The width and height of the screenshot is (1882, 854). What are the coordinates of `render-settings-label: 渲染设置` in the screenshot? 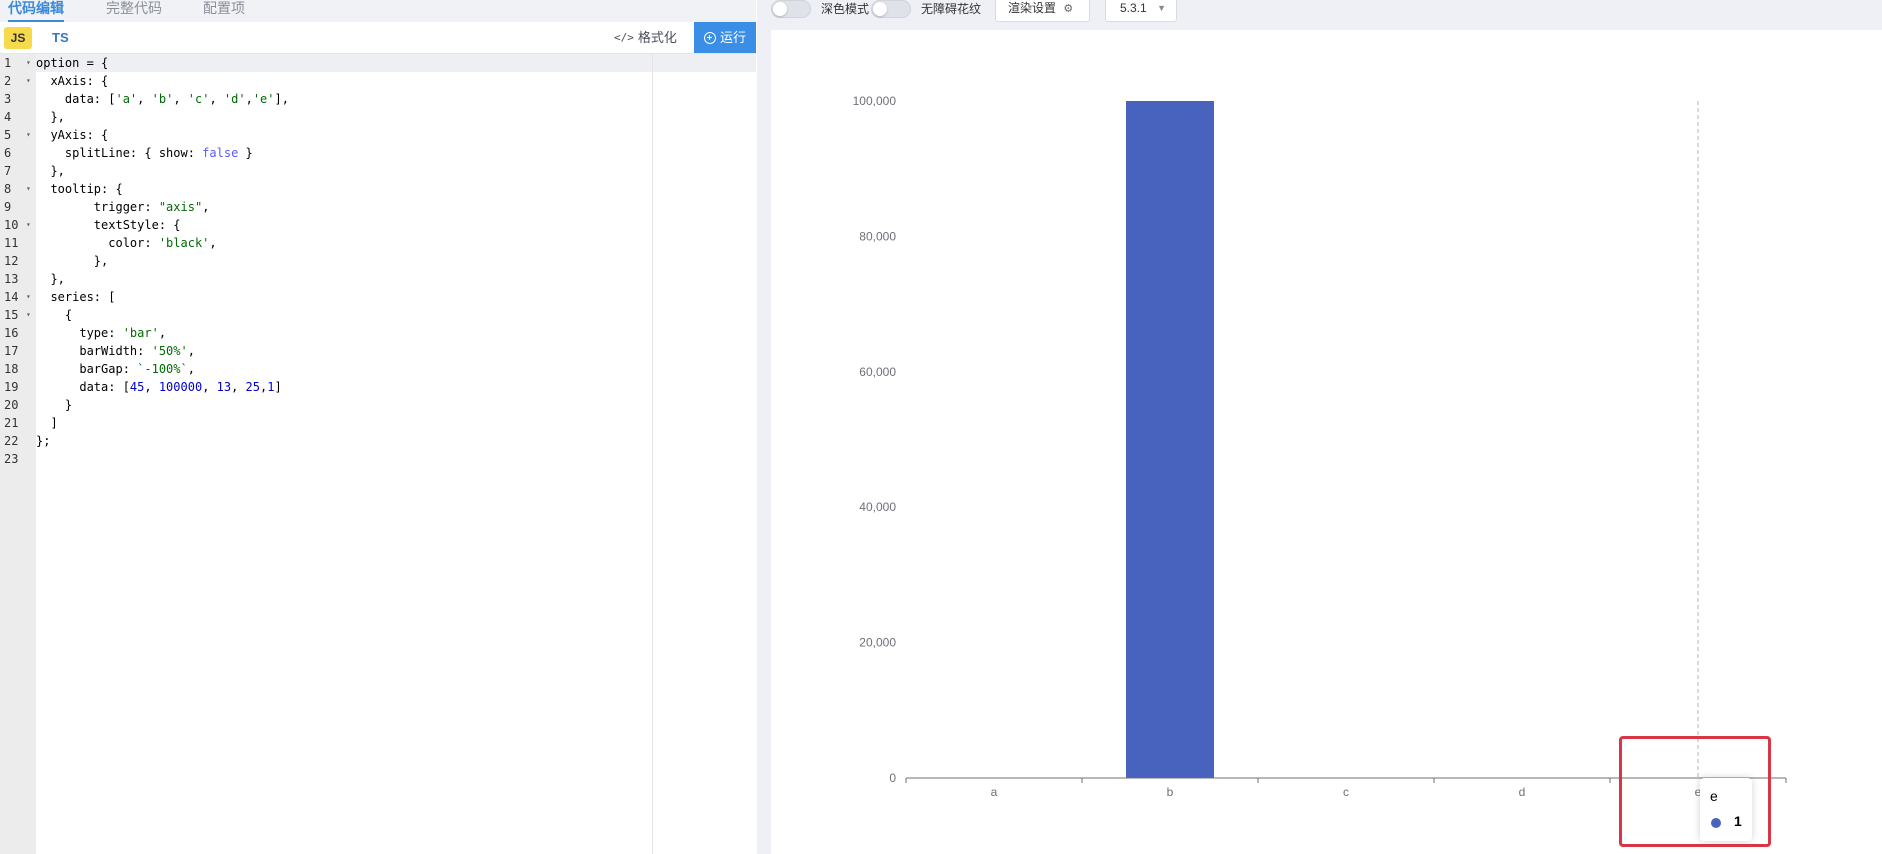 It's located at (1032, 8).